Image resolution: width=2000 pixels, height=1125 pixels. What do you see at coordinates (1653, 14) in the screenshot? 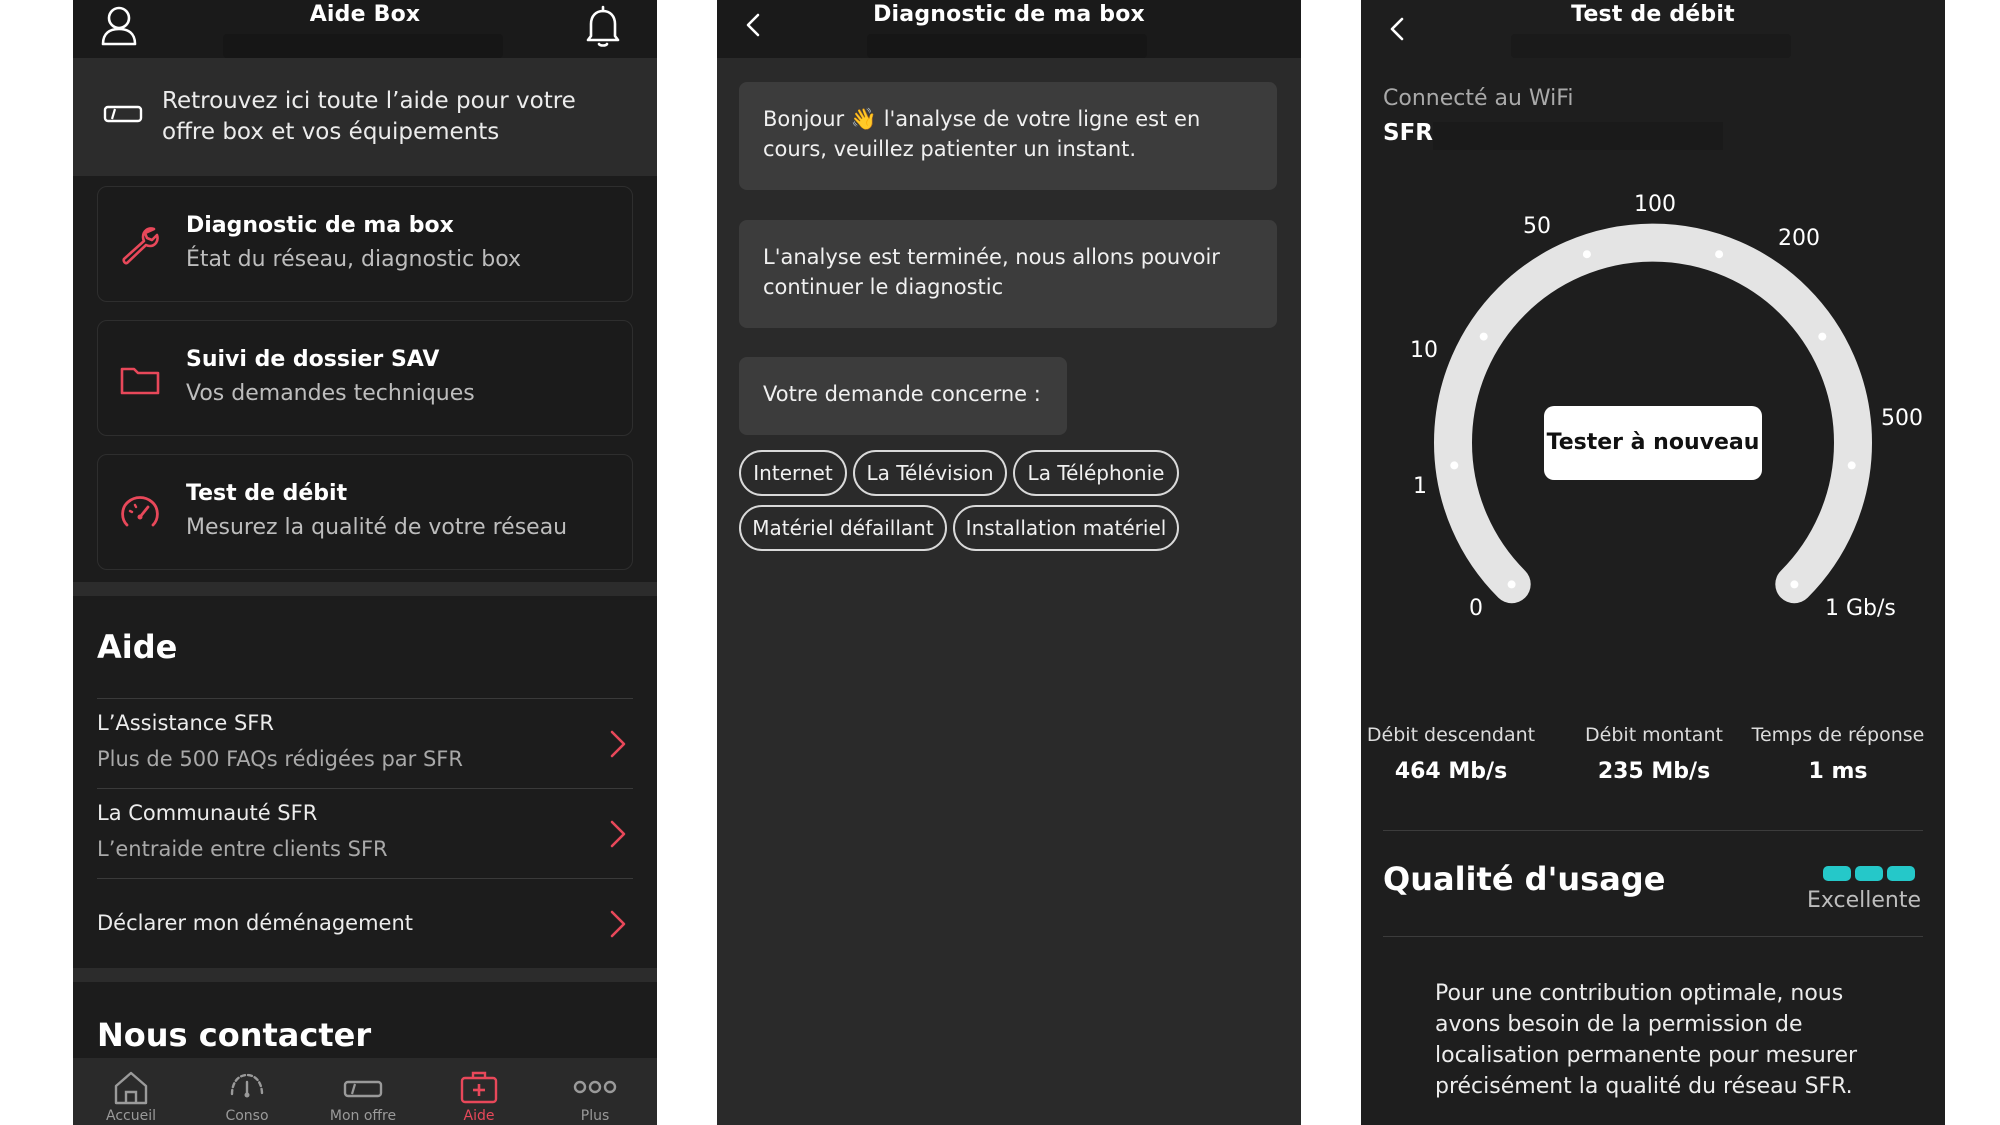
I see `page-title: Test de débit` at bounding box center [1653, 14].